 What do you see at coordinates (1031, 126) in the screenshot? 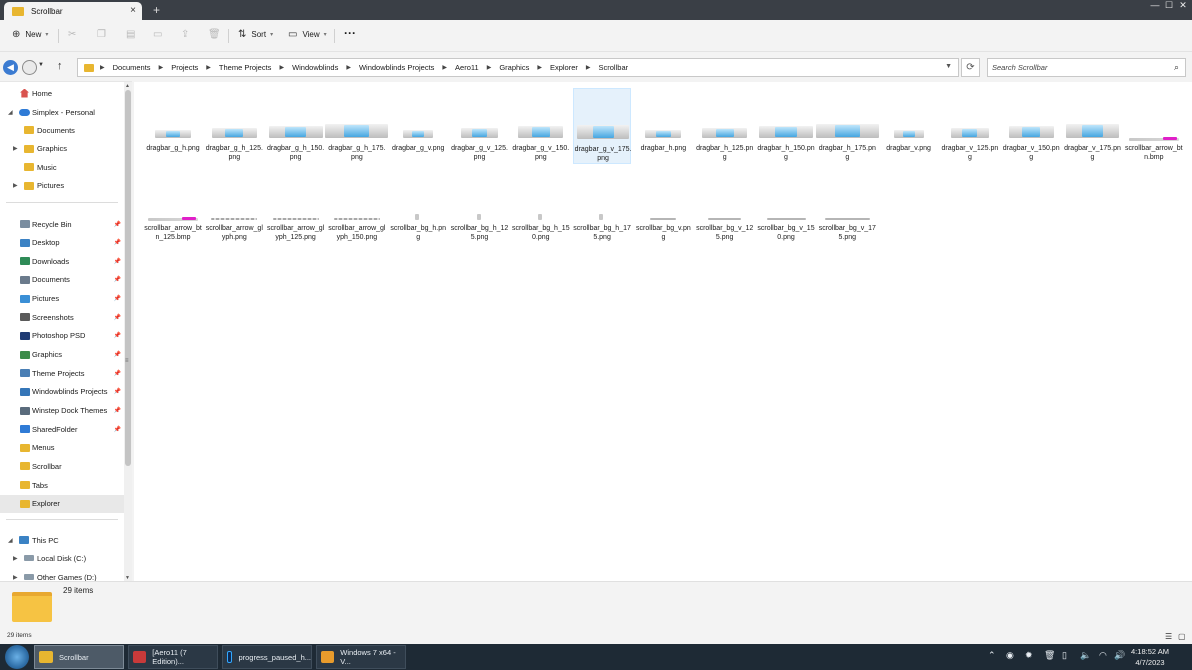
I see `file-item: dragbar_v_150.png` at bounding box center [1031, 126].